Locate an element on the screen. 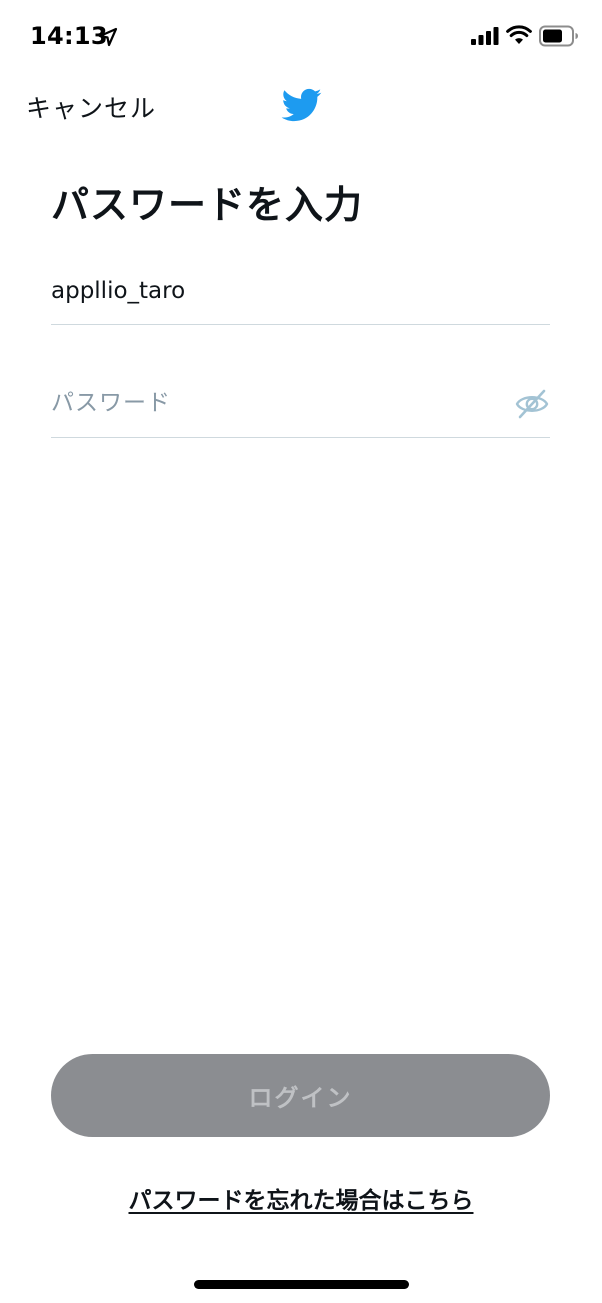 The image size is (602, 1303). username-input is located at coordinates (271, 291).